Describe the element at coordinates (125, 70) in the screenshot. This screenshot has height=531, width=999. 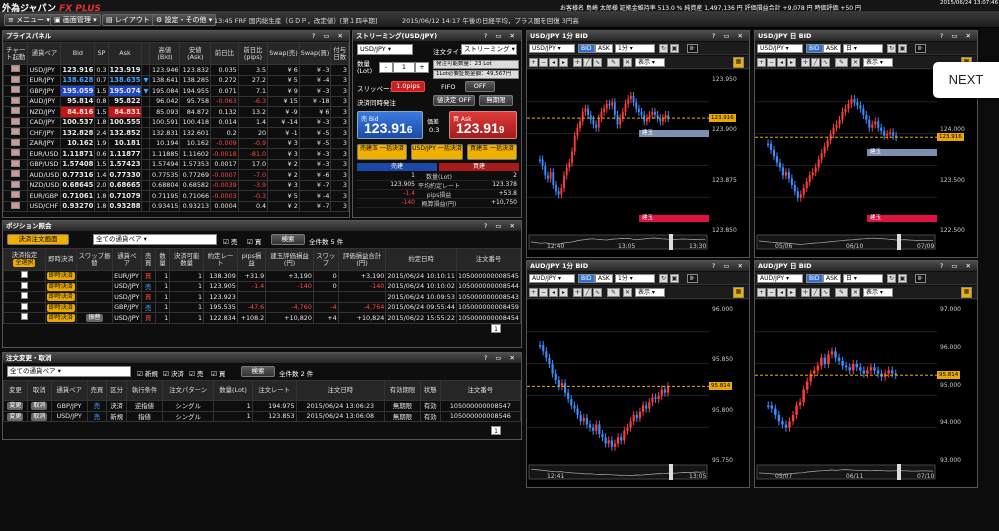
I see `price-cell: 123.919` at that location.